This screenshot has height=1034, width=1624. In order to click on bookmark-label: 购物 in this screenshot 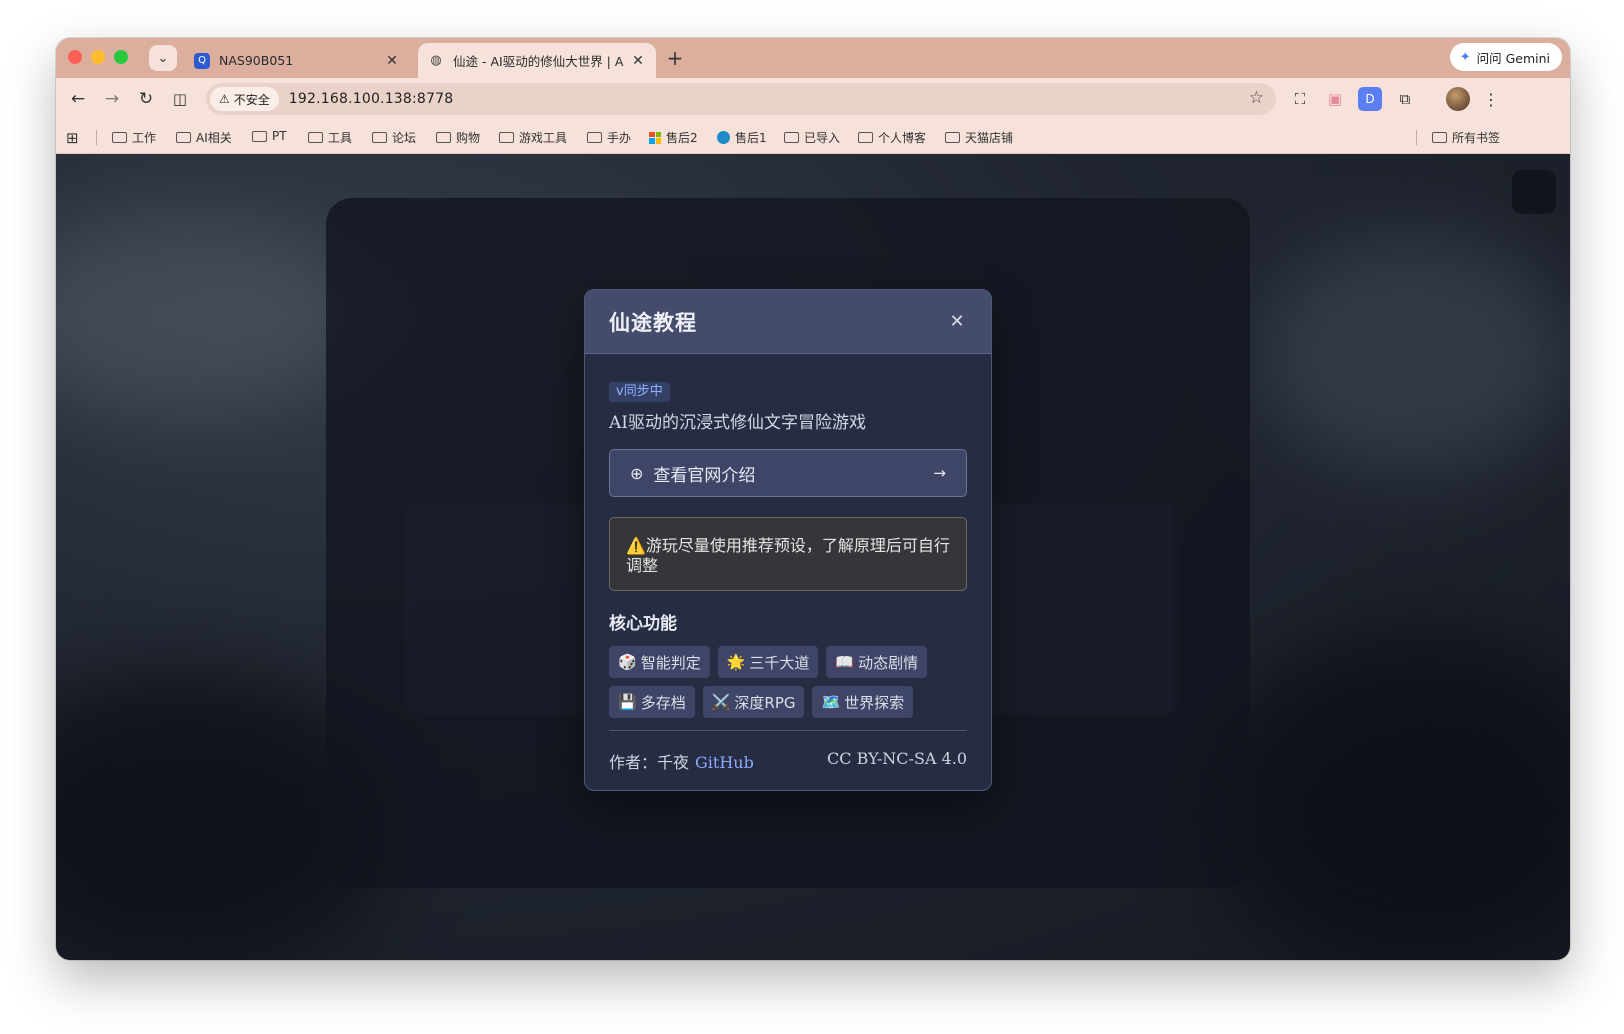, I will do `click(468, 138)`.